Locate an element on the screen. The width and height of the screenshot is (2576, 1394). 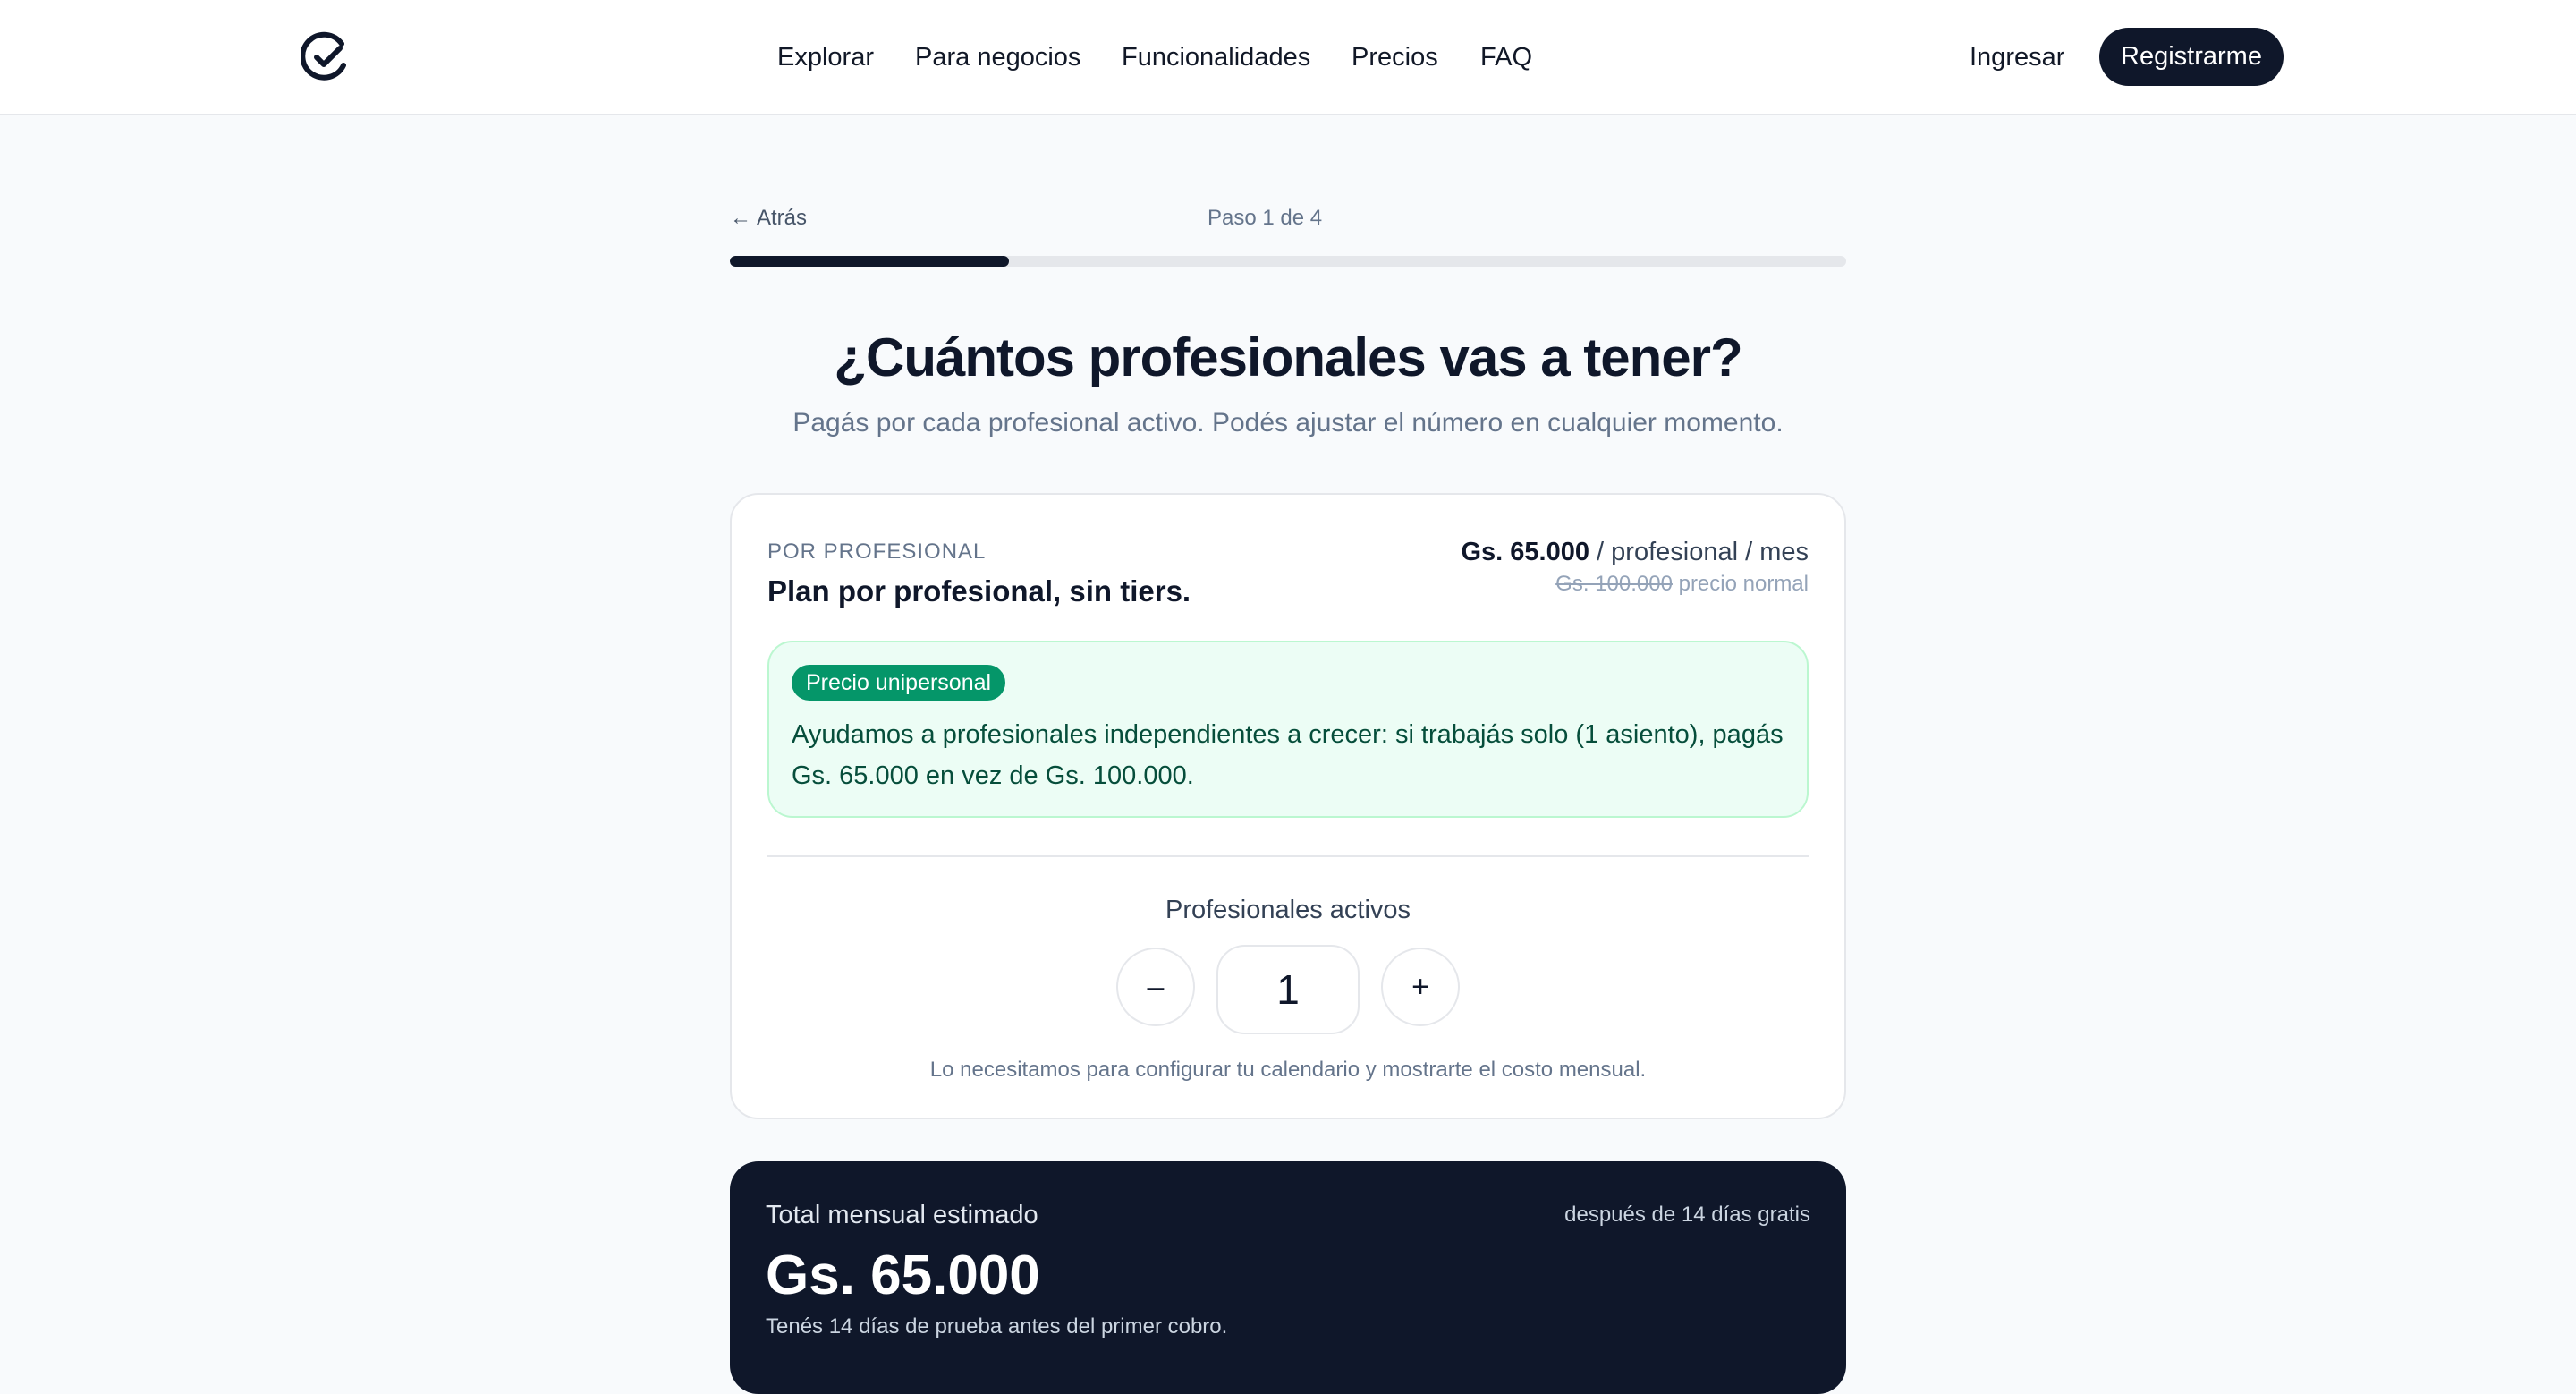
nav-item-para-negocios: Para negocios is located at coordinates (997, 57).